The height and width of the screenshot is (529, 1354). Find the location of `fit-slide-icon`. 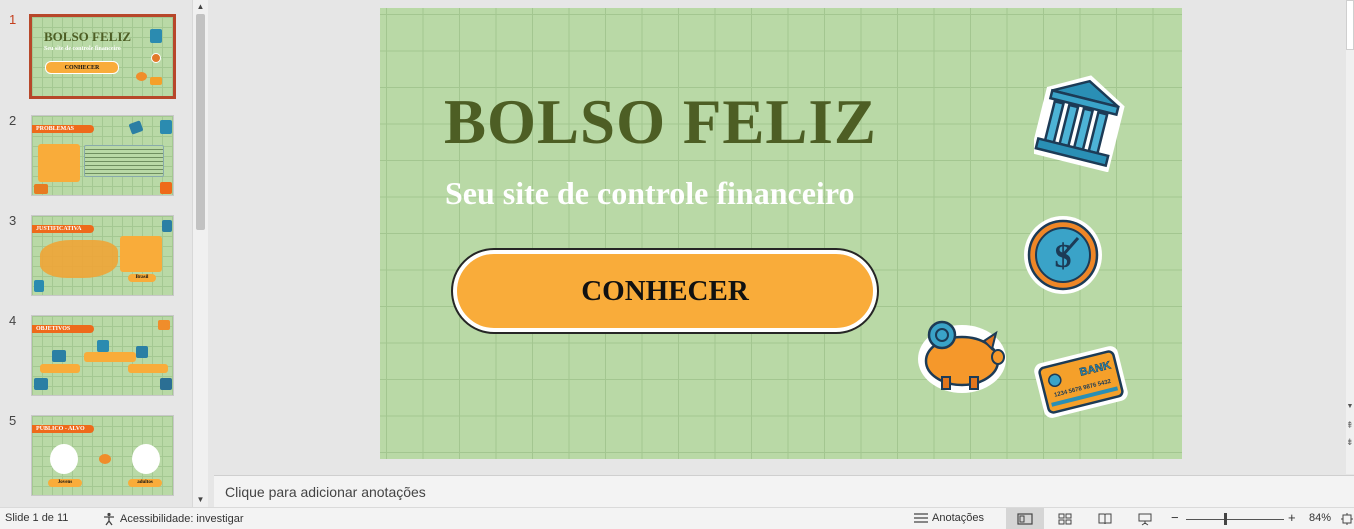

fit-slide-icon is located at coordinates (1347, 519).